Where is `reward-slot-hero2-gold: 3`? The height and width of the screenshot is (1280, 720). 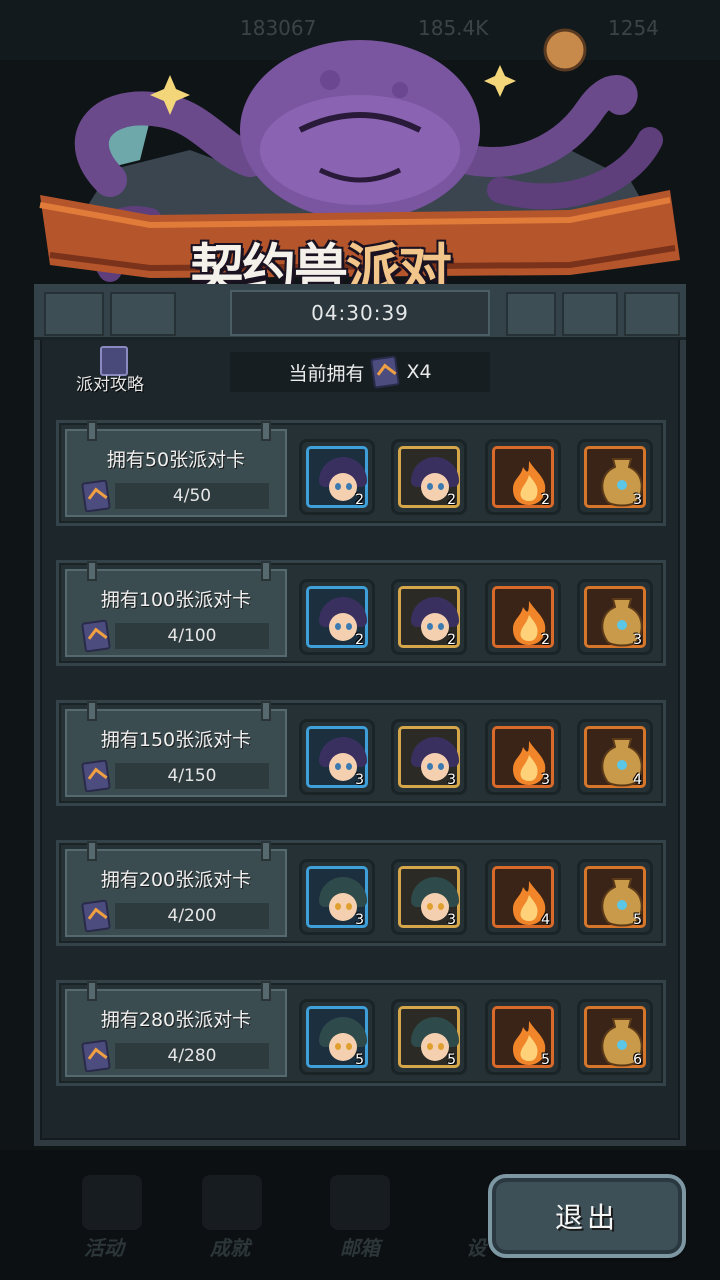 reward-slot-hero2-gold: 3 is located at coordinates (429, 897).